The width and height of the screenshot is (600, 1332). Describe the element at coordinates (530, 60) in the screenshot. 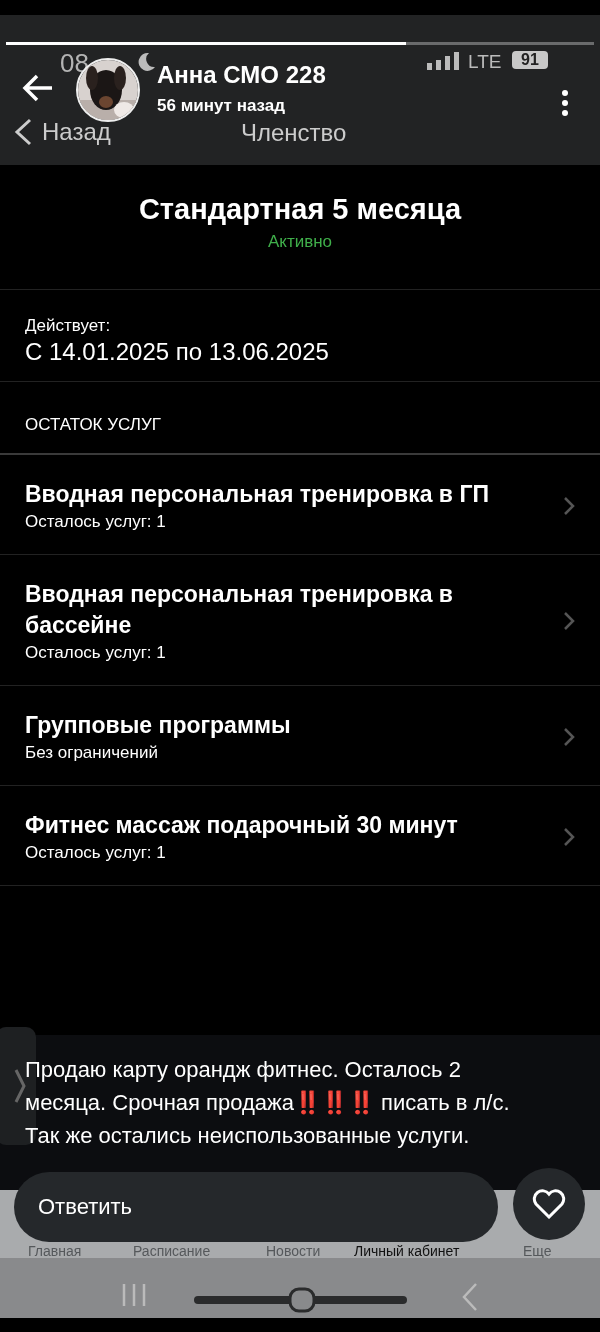

I see `battery-level: 91` at that location.